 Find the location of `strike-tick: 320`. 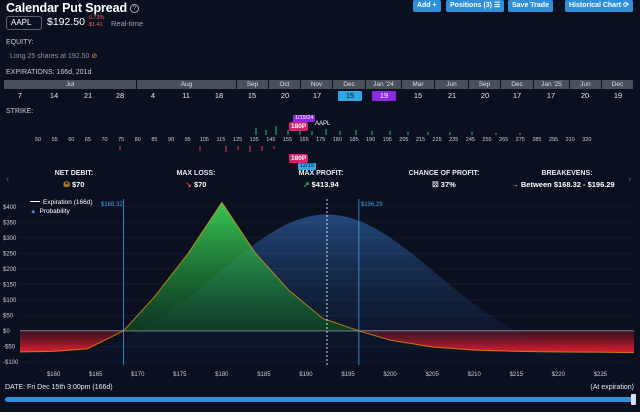

strike-tick: 320 is located at coordinates (586, 140).